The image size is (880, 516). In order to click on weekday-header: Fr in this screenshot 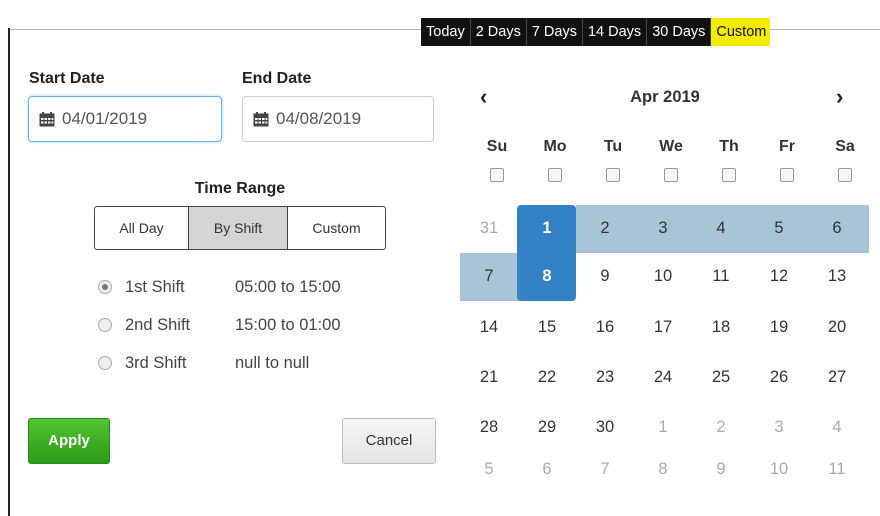, I will do `click(787, 146)`.